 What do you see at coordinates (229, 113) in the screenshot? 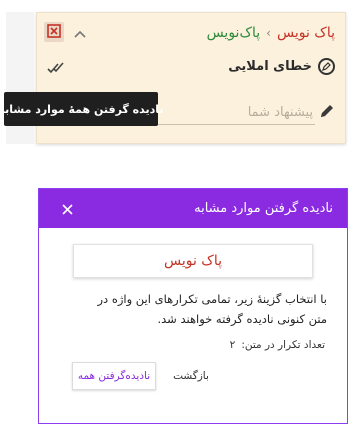
I see `suggestion-input: پیشنهاد شما` at bounding box center [229, 113].